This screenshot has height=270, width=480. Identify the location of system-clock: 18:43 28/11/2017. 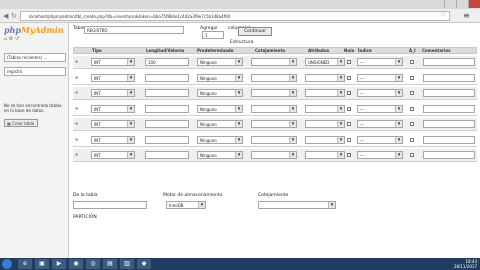
(465, 264).